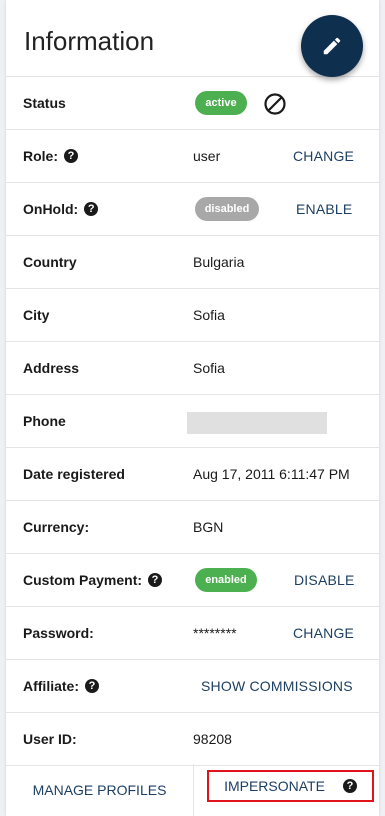 The image size is (385, 816). Describe the element at coordinates (51, 368) in the screenshot. I see `address-label: Address` at that location.